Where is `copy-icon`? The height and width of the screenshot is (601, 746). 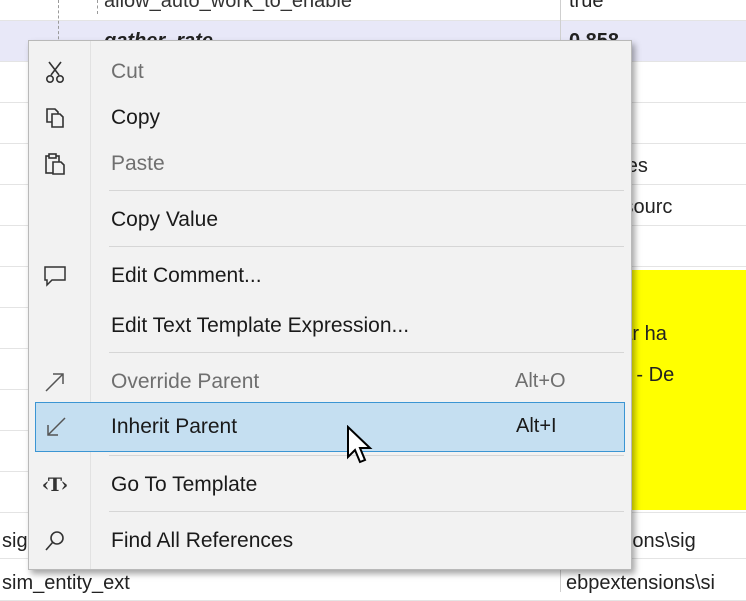 copy-icon is located at coordinates (55, 118).